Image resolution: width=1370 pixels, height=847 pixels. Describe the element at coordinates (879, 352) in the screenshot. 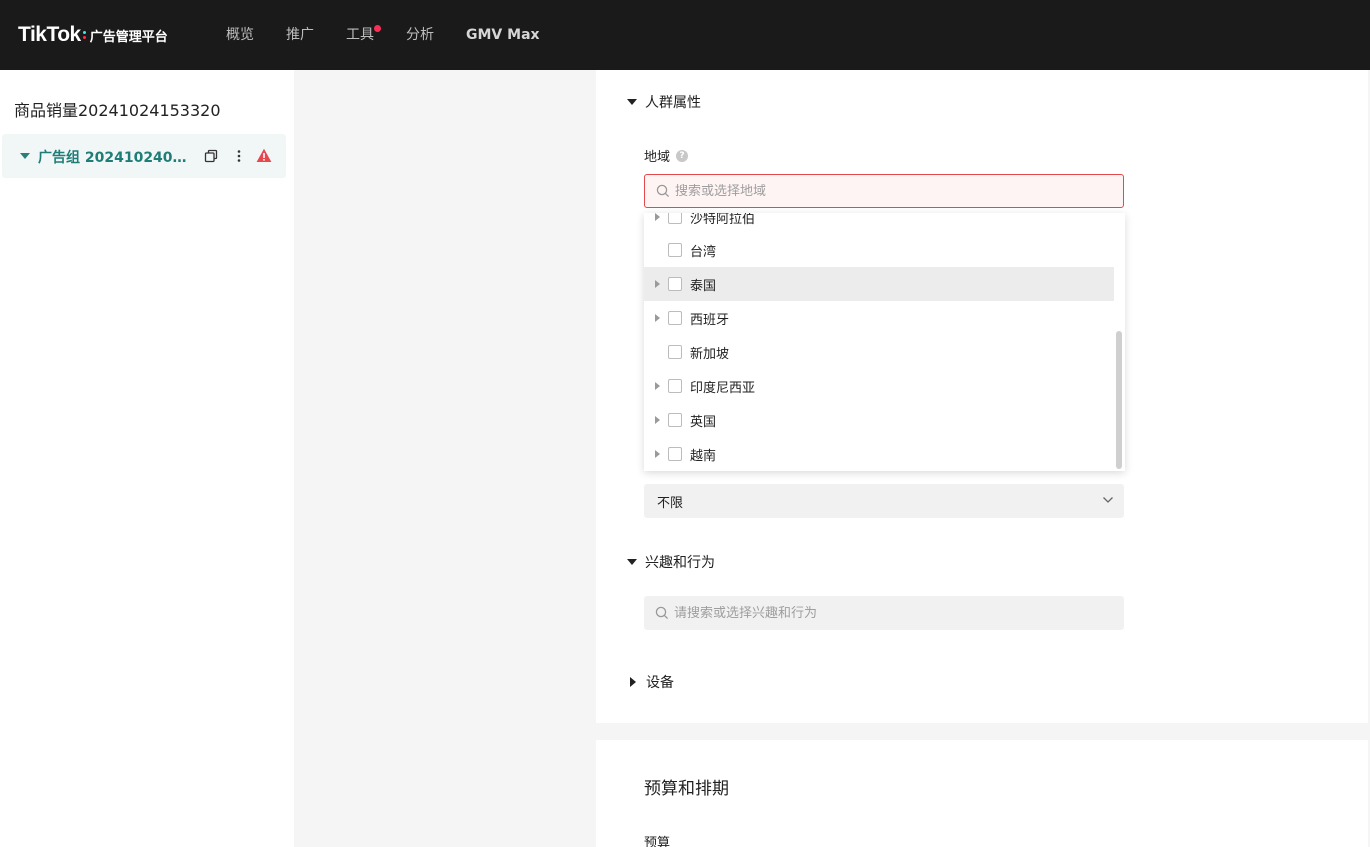

I see `location-option: 新加坡` at that location.